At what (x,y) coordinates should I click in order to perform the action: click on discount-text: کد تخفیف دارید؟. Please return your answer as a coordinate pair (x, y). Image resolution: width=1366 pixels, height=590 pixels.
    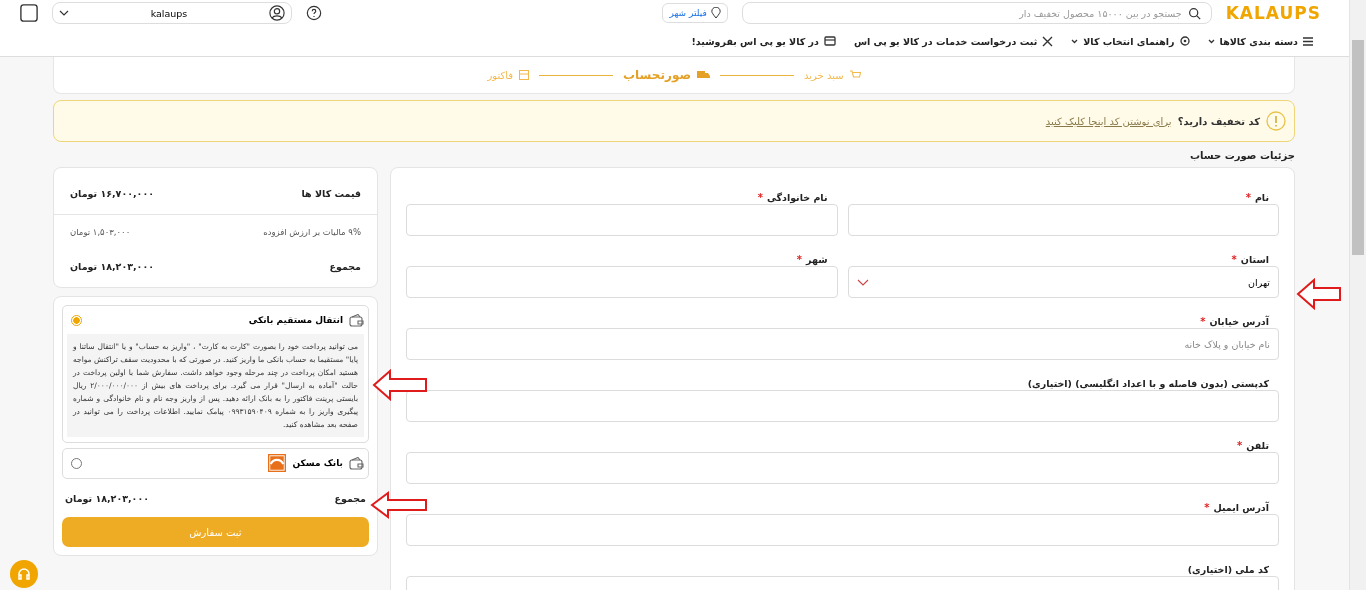
    Looking at the image, I should click on (1218, 121).